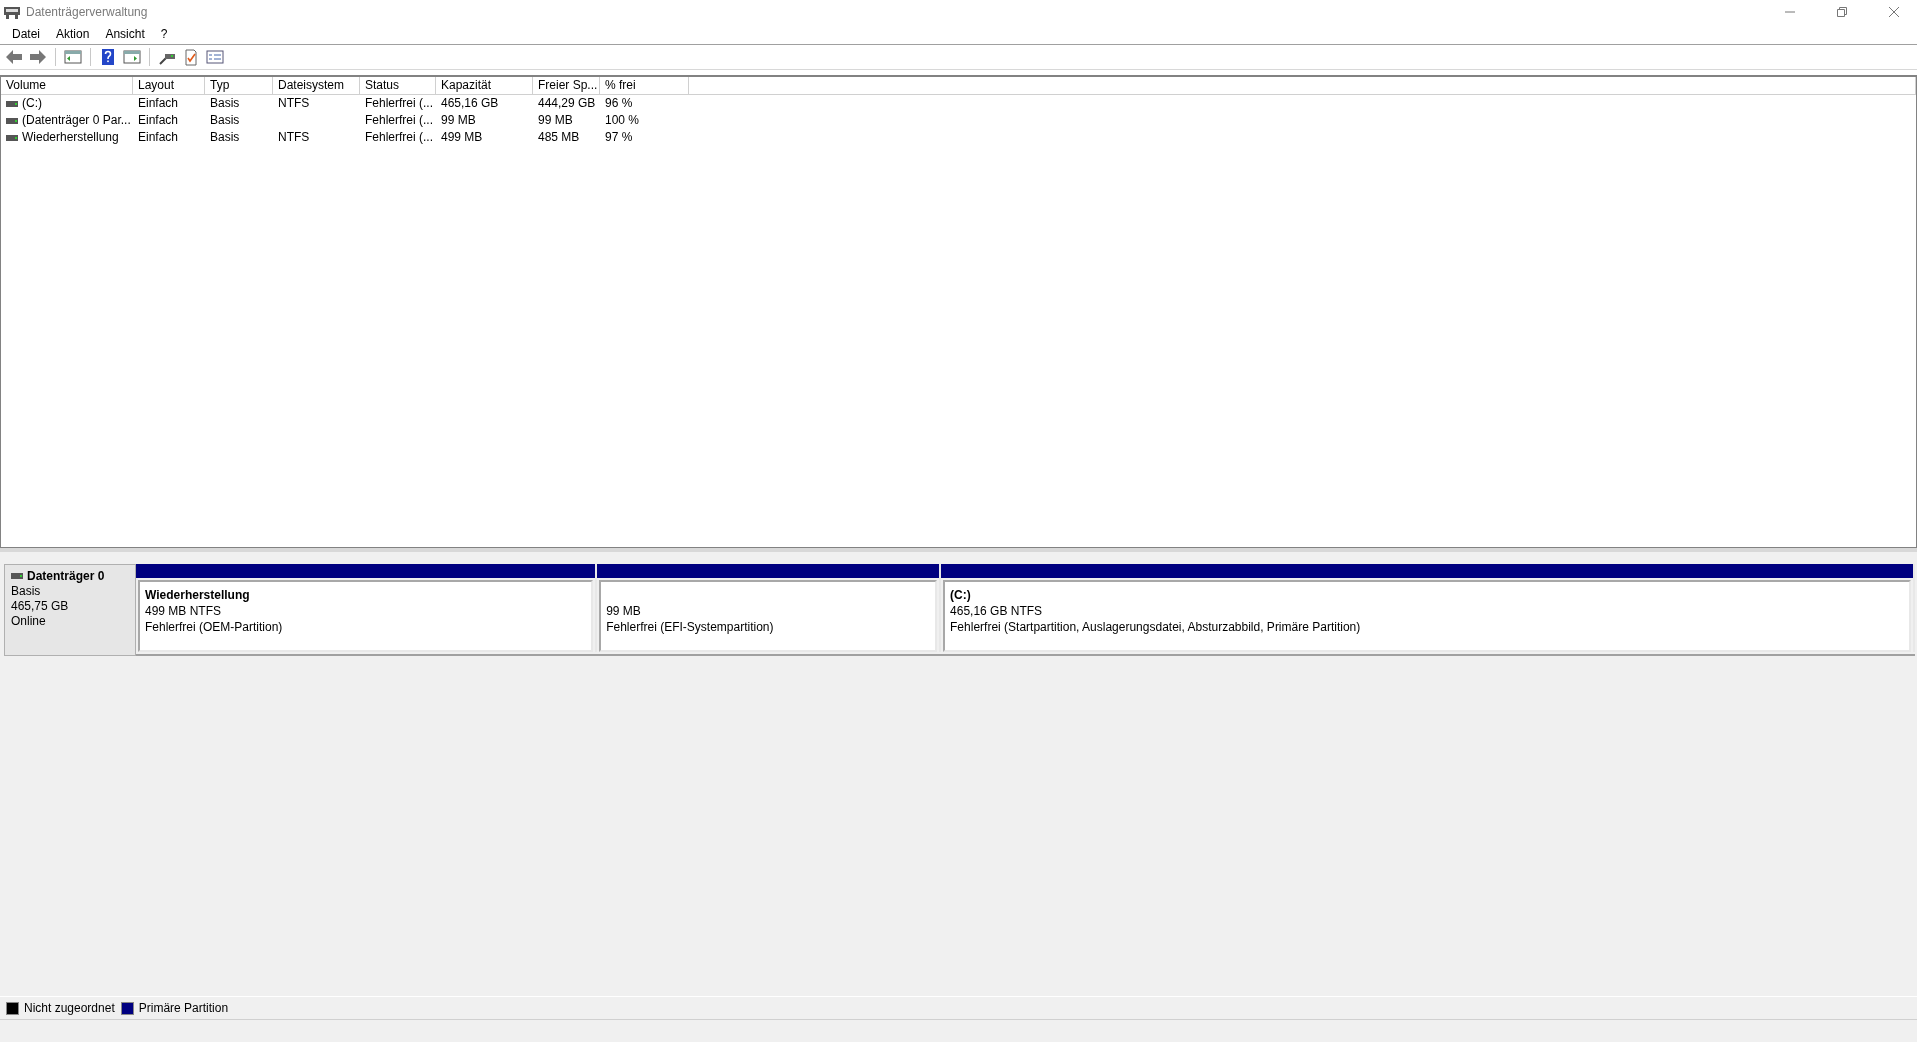  What do you see at coordinates (997, 611) in the screenshot?
I see `partition-size: 465,16 GB NTFS` at bounding box center [997, 611].